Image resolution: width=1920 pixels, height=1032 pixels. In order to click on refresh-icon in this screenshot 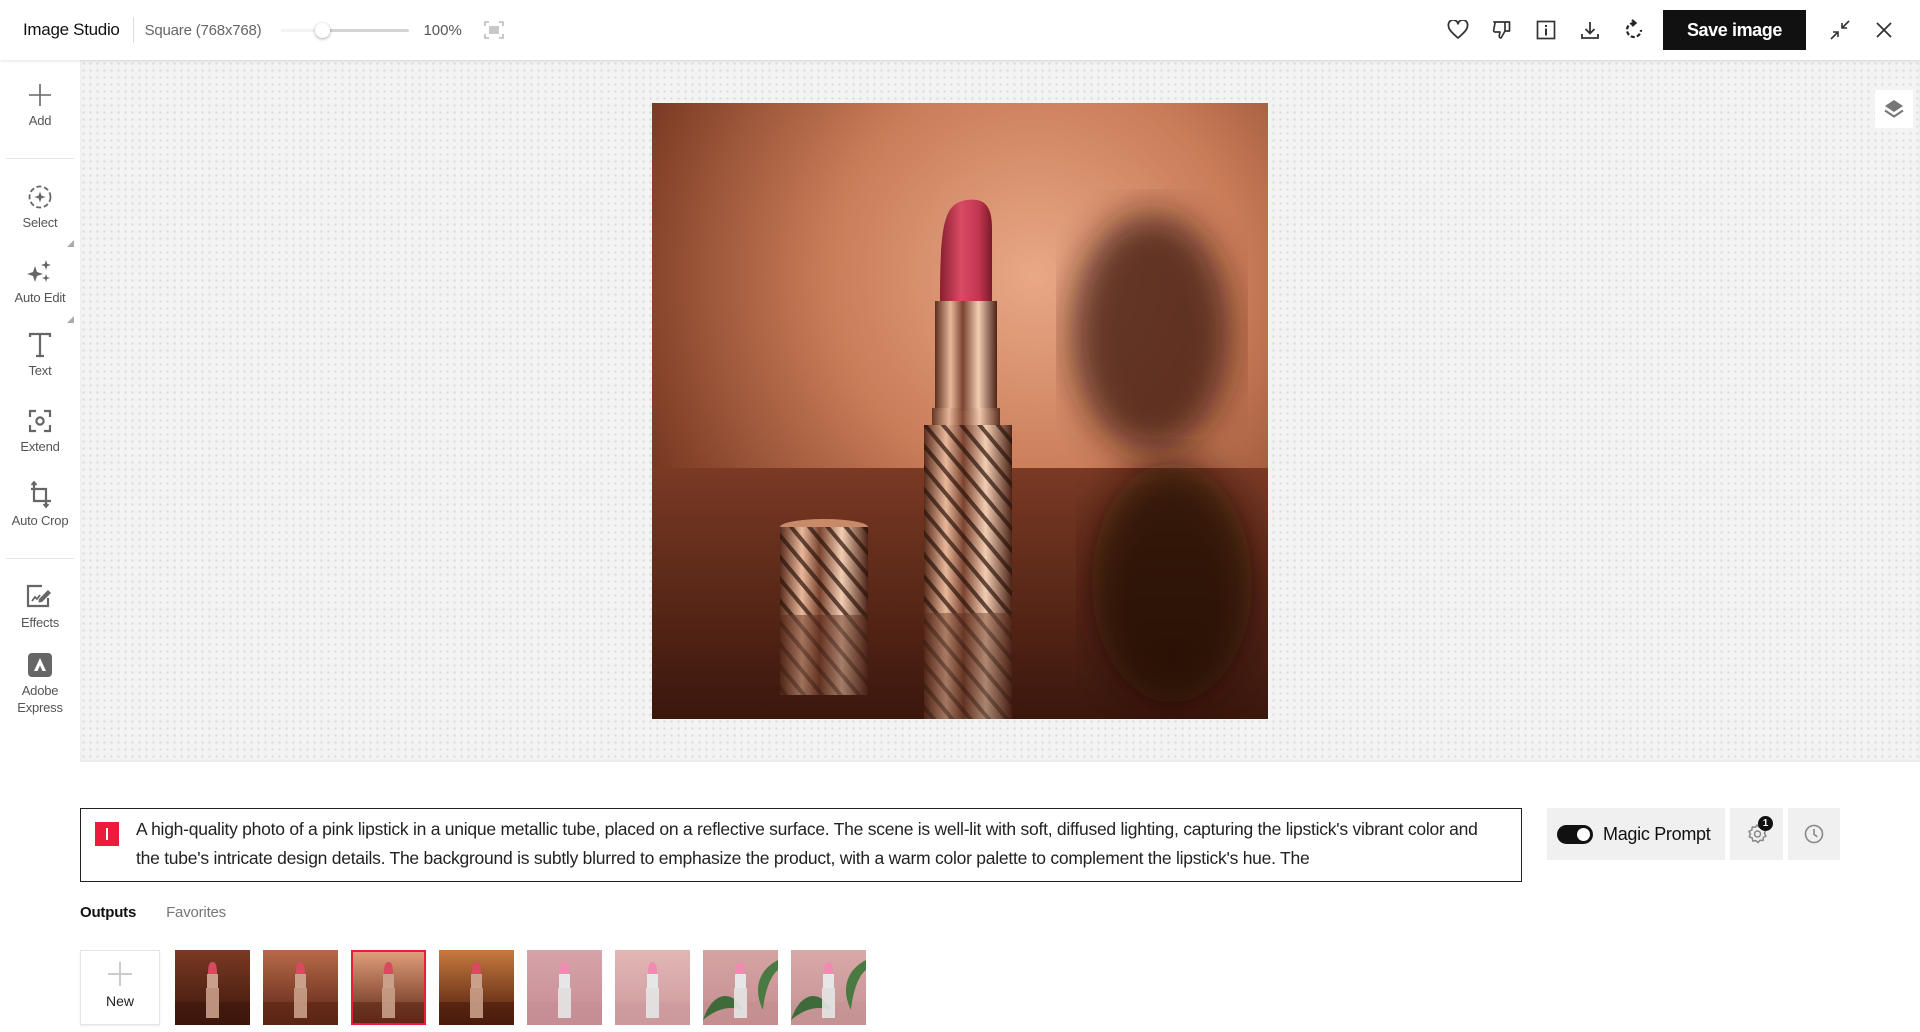, I will do `click(1634, 29)`.